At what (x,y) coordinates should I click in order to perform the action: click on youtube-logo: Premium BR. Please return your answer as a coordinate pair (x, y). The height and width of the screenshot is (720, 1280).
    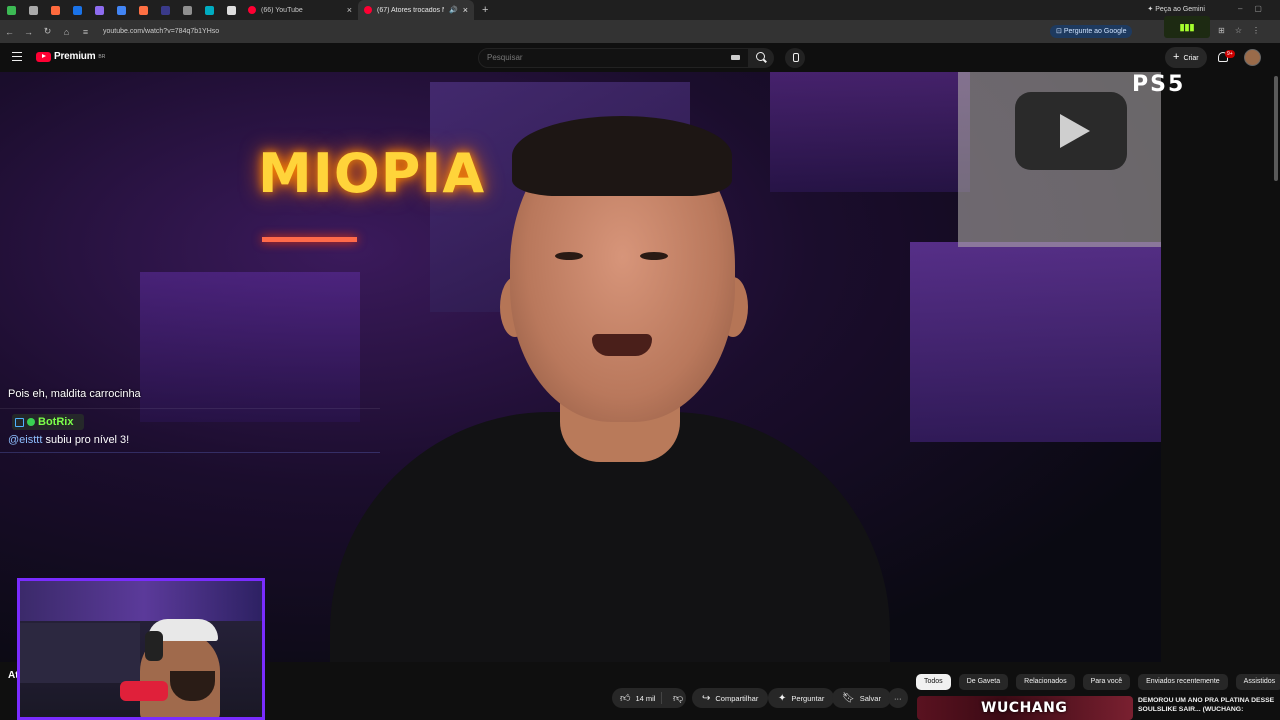
    Looking at the image, I should click on (70, 56).